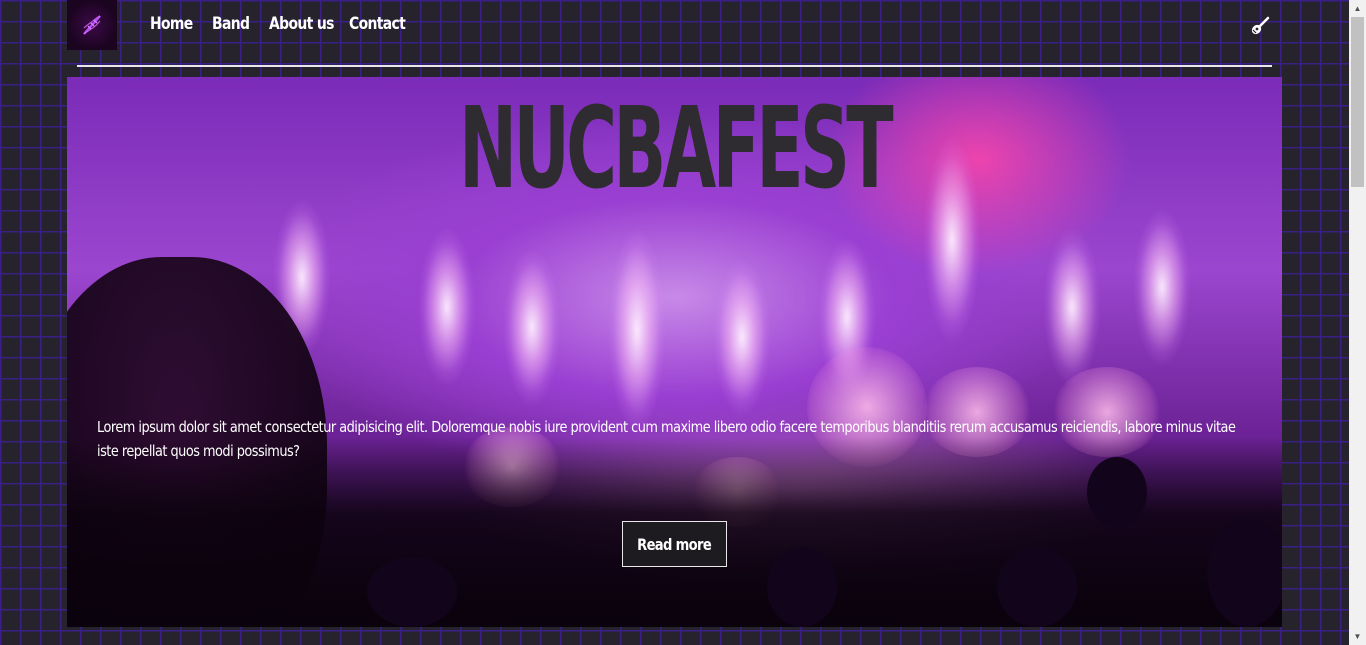 This screenshot has height=645, width=1366. I want to click on dna-icon, so click(92, 25).